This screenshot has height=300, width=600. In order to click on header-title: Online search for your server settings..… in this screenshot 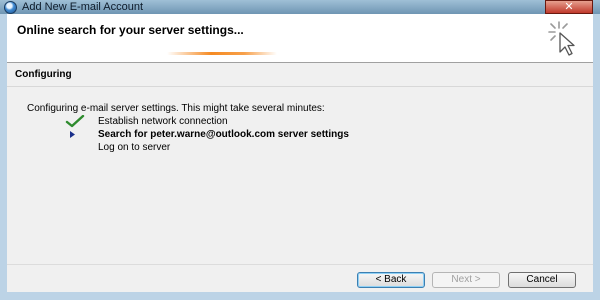, I will do `click(130, 30)`.